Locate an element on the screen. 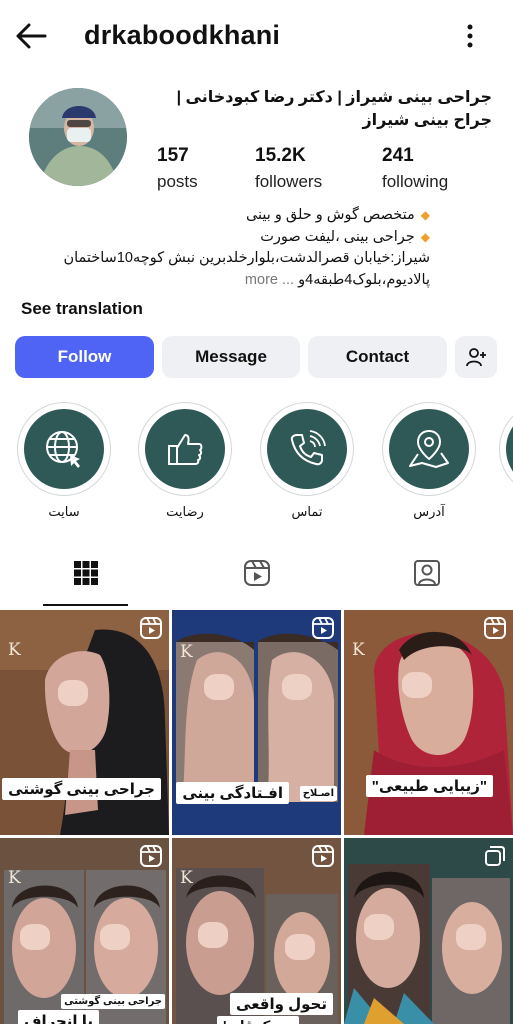  top-bar: drkaboodkhani is located at coordinates (256, 36).